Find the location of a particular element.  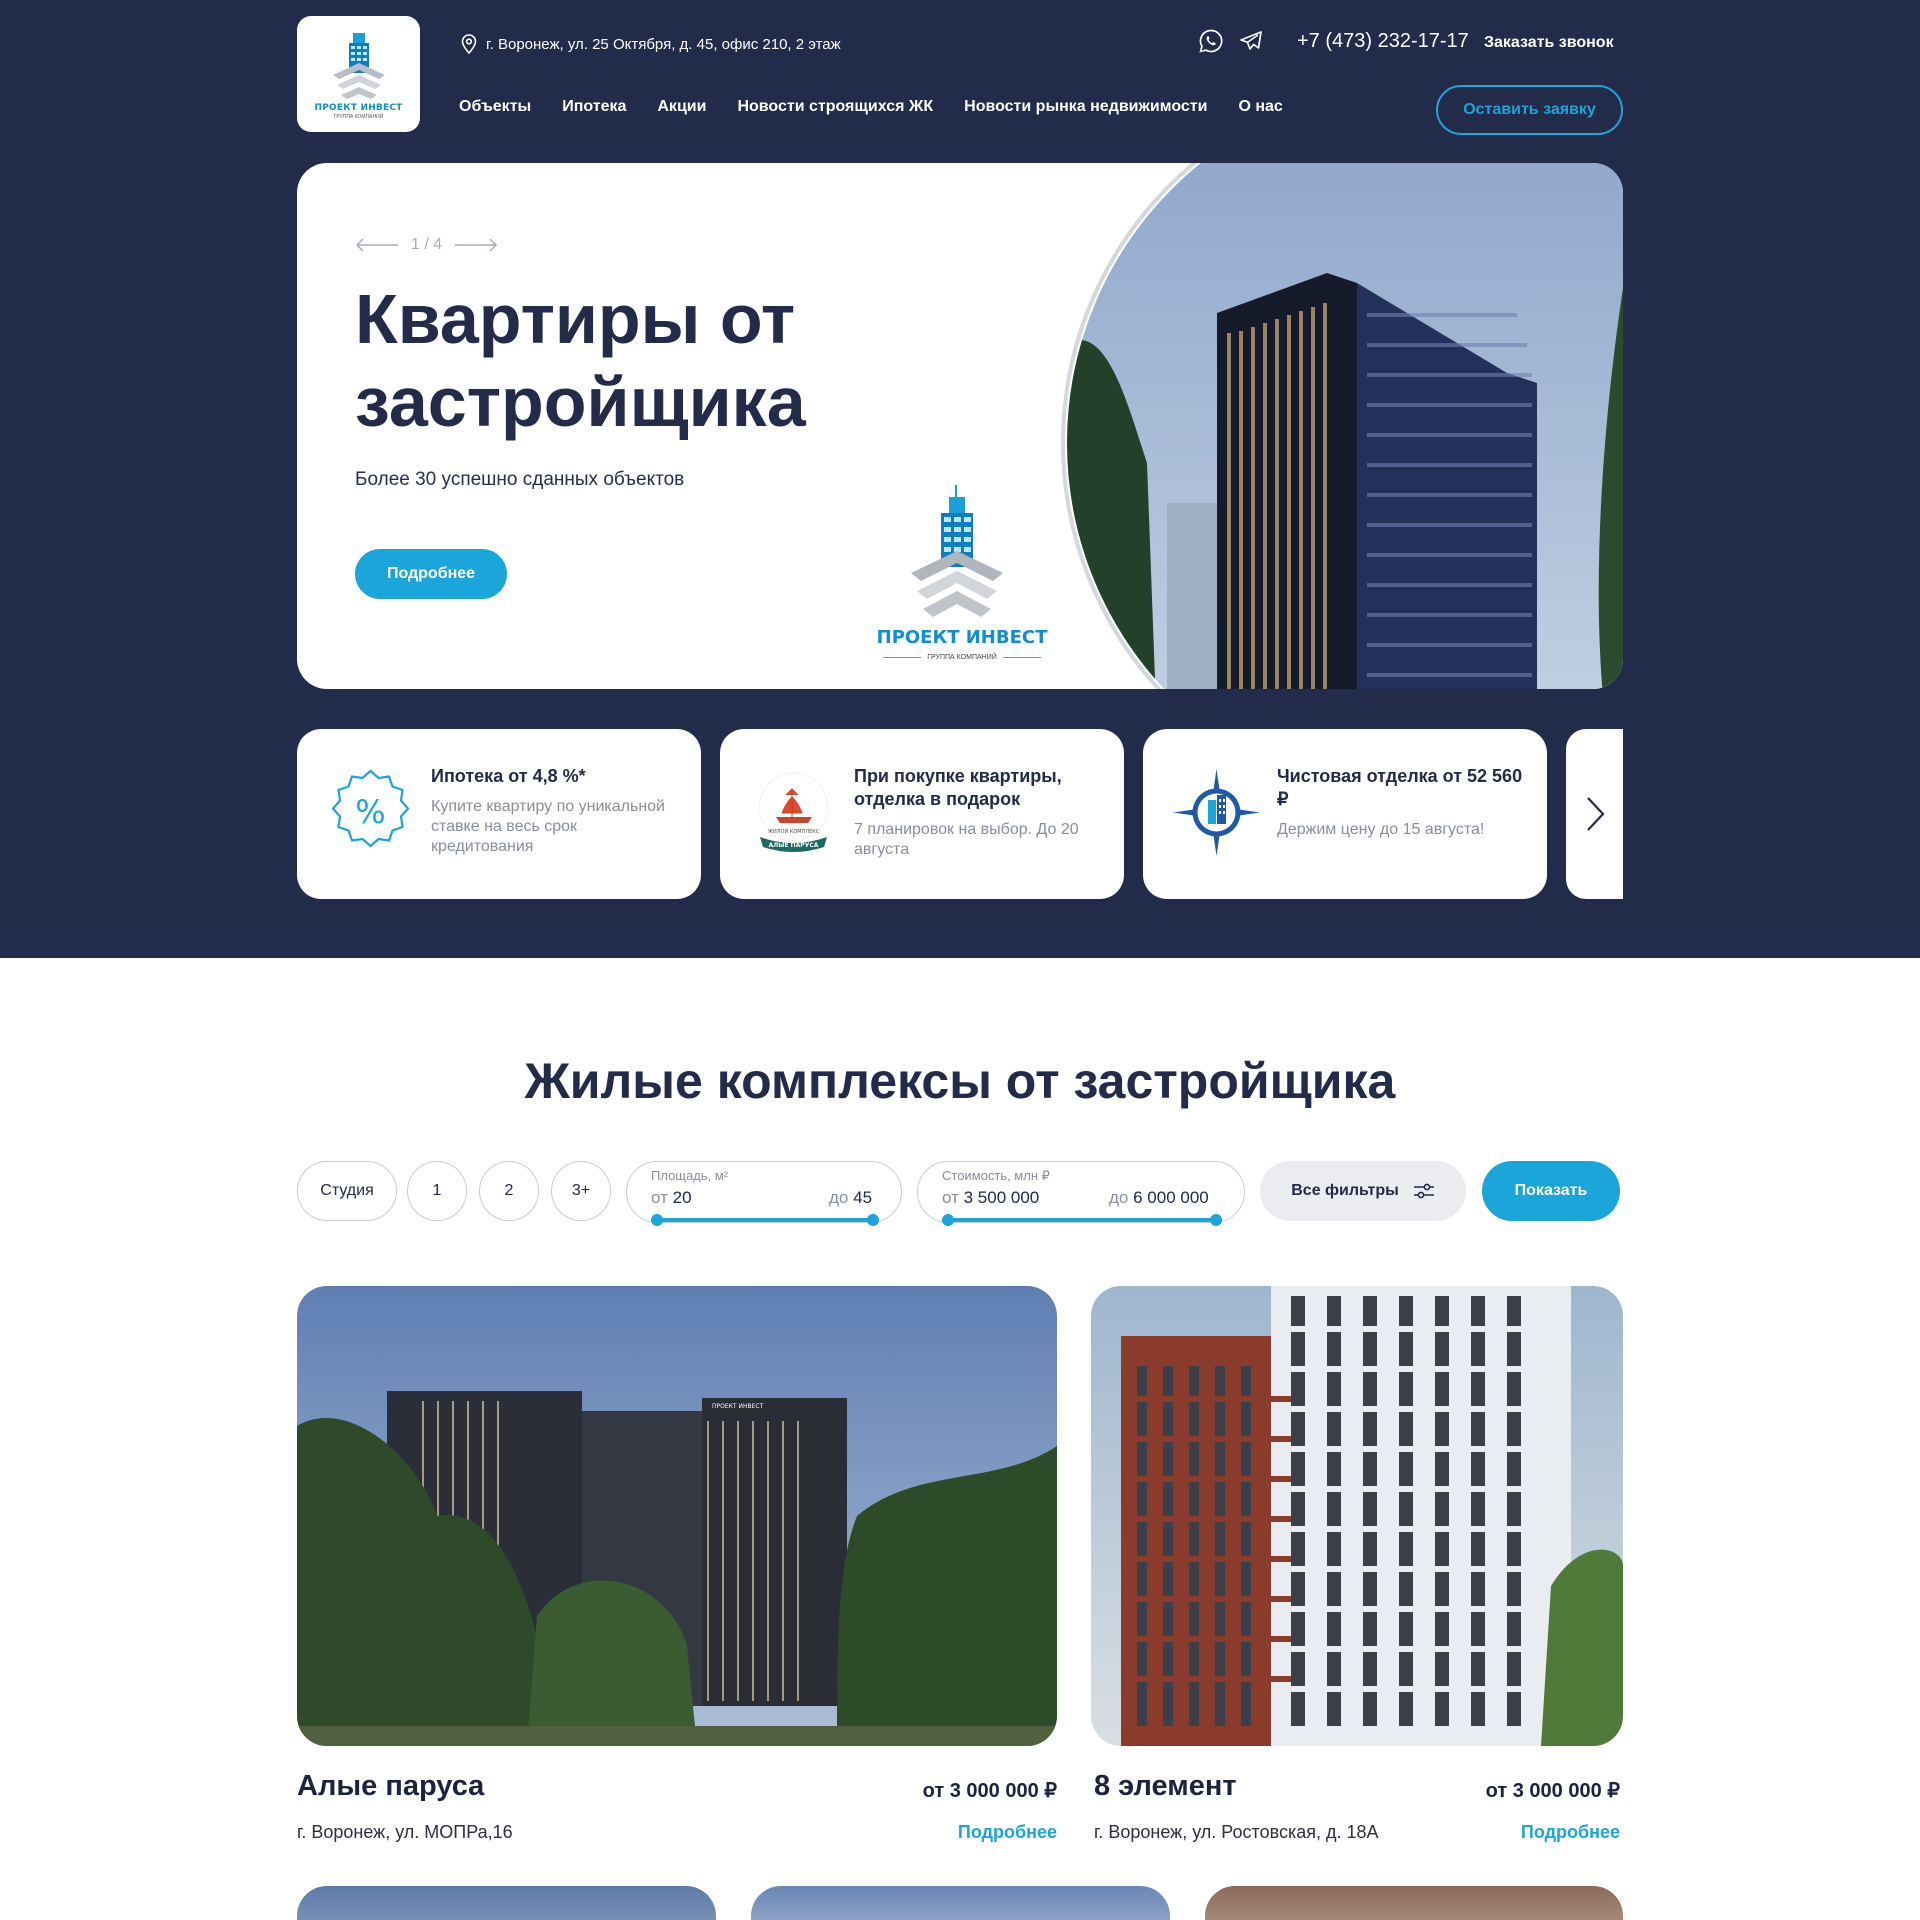

hero-subtitle: Более 30 успешно сданных объектов is located at coordinates (520, 479).